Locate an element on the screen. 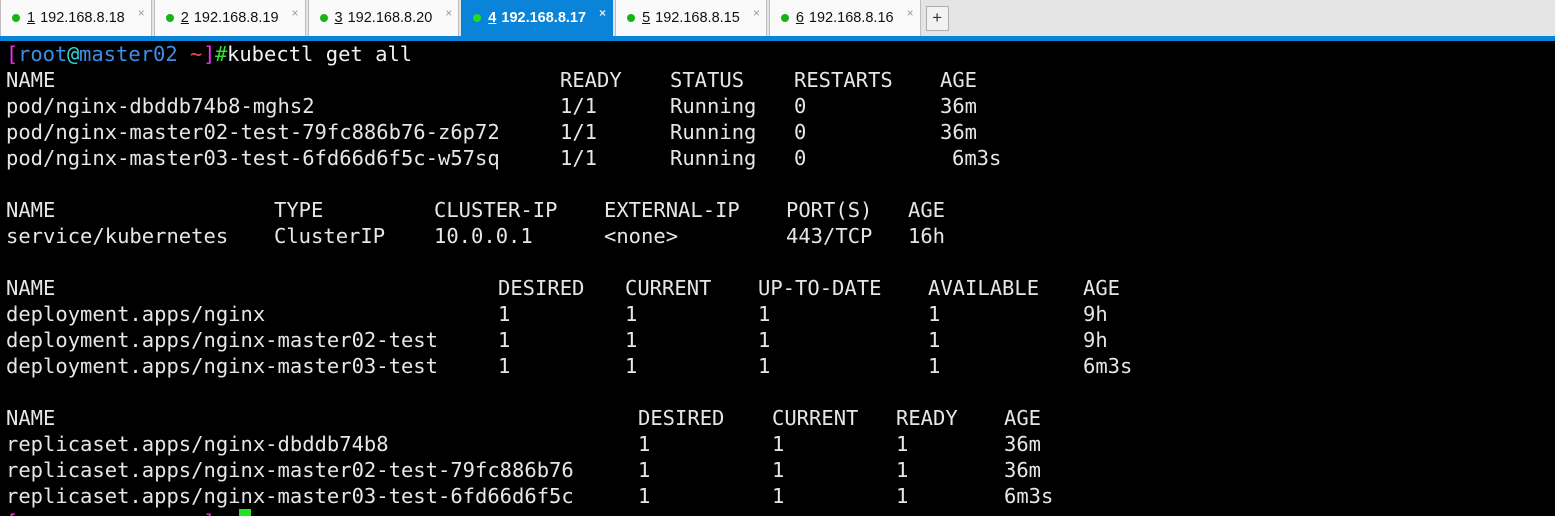  next-prompt-close-bracket: ] is located at coordinates (209, 512).